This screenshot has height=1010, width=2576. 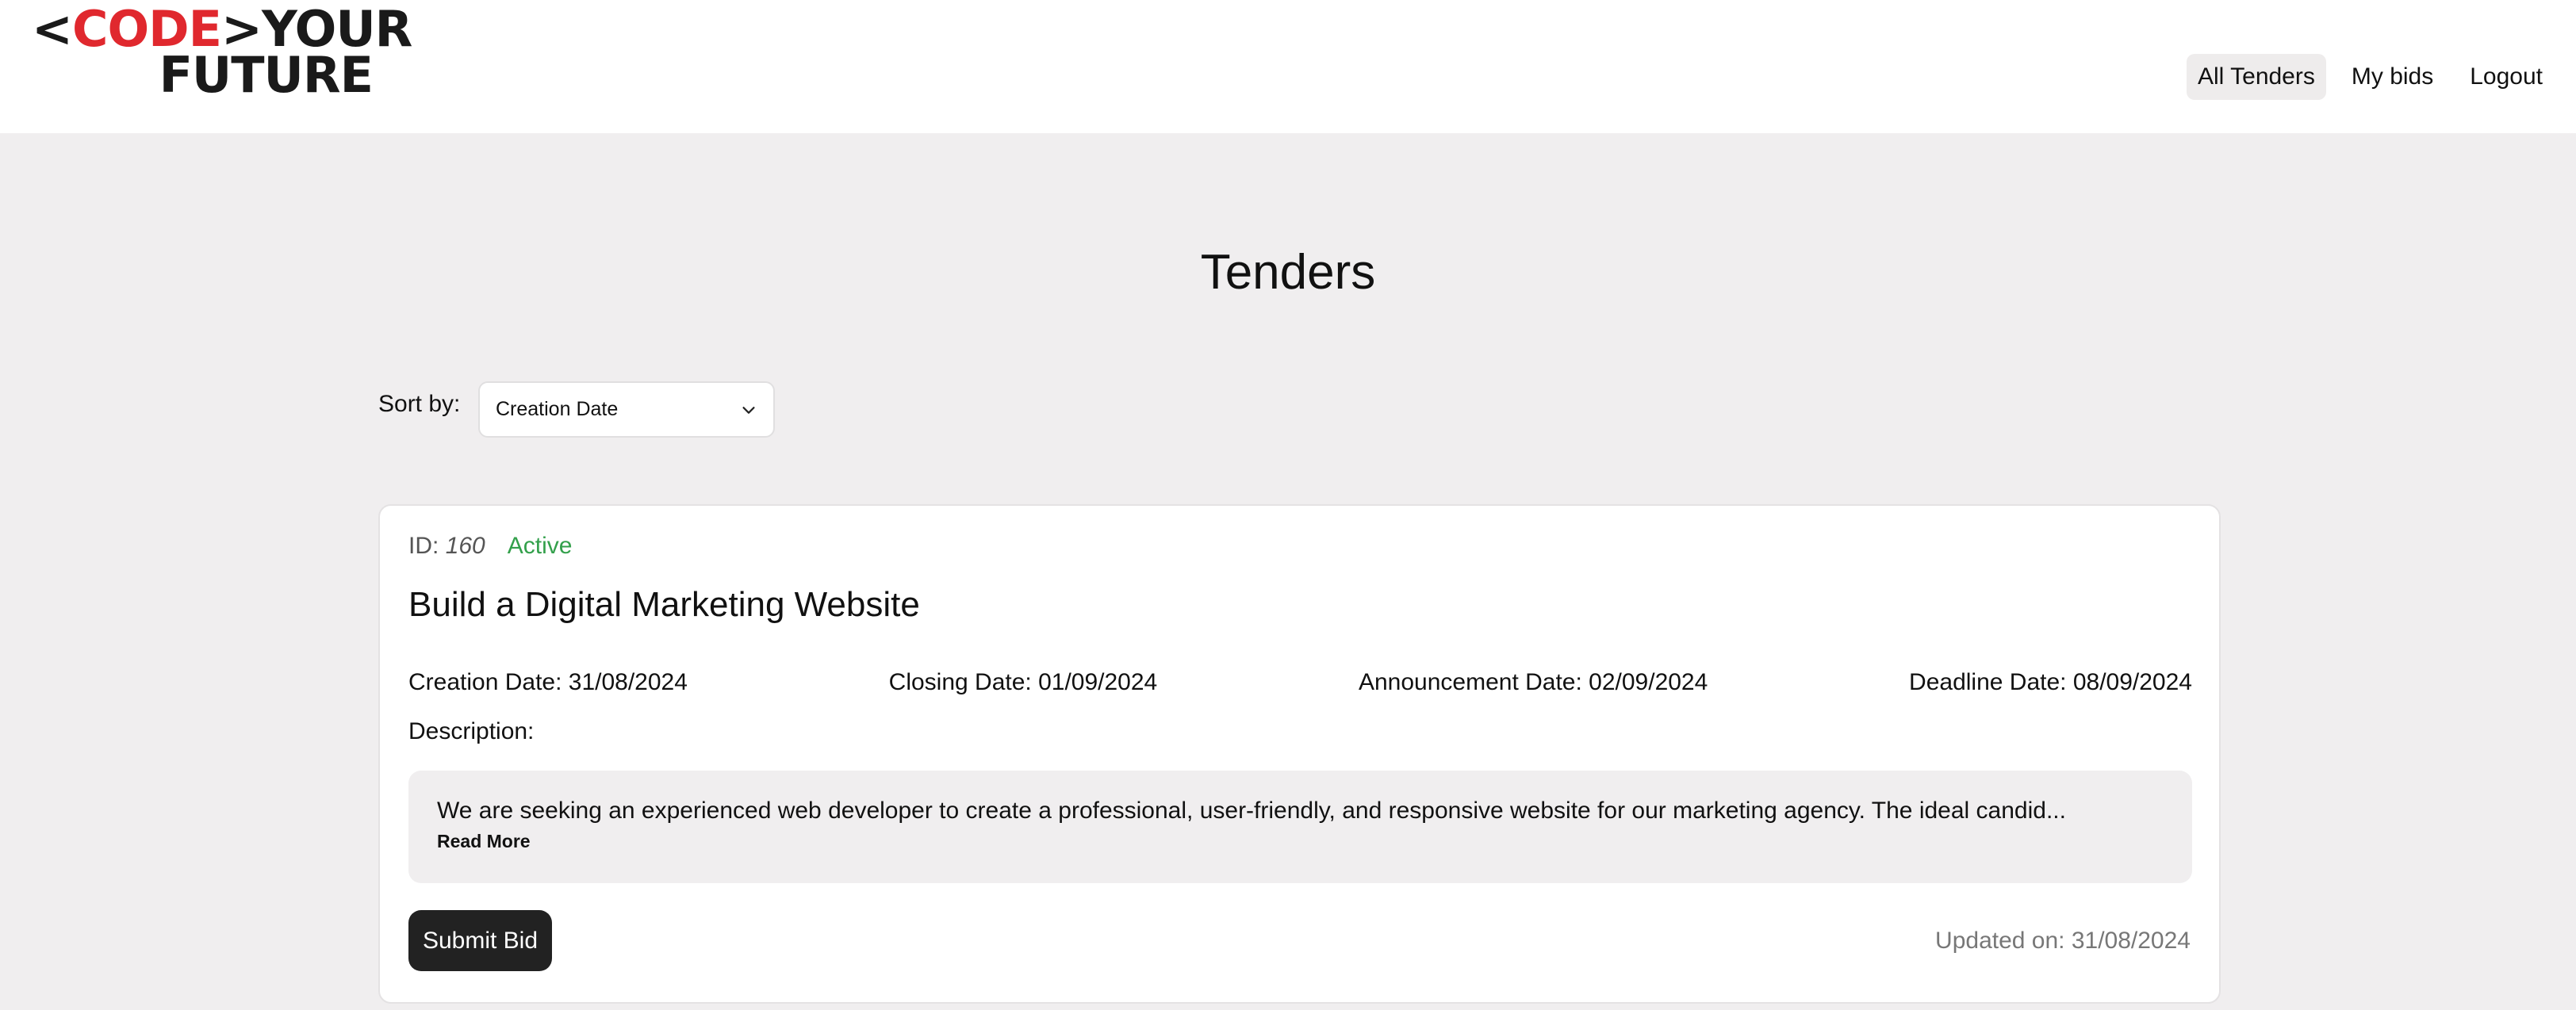 I want to click on main-nav: All Tenders My bids Logout, so click(x=2370, y=77).